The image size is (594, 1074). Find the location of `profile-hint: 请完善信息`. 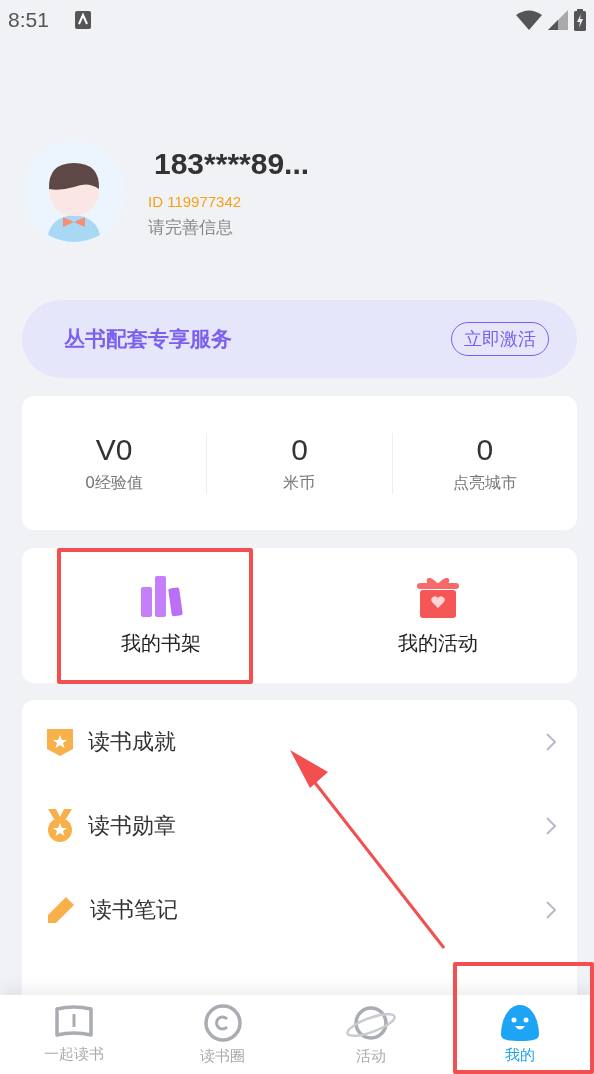

profile-hint: 请完善信息 is located at coordinates (229, 227).